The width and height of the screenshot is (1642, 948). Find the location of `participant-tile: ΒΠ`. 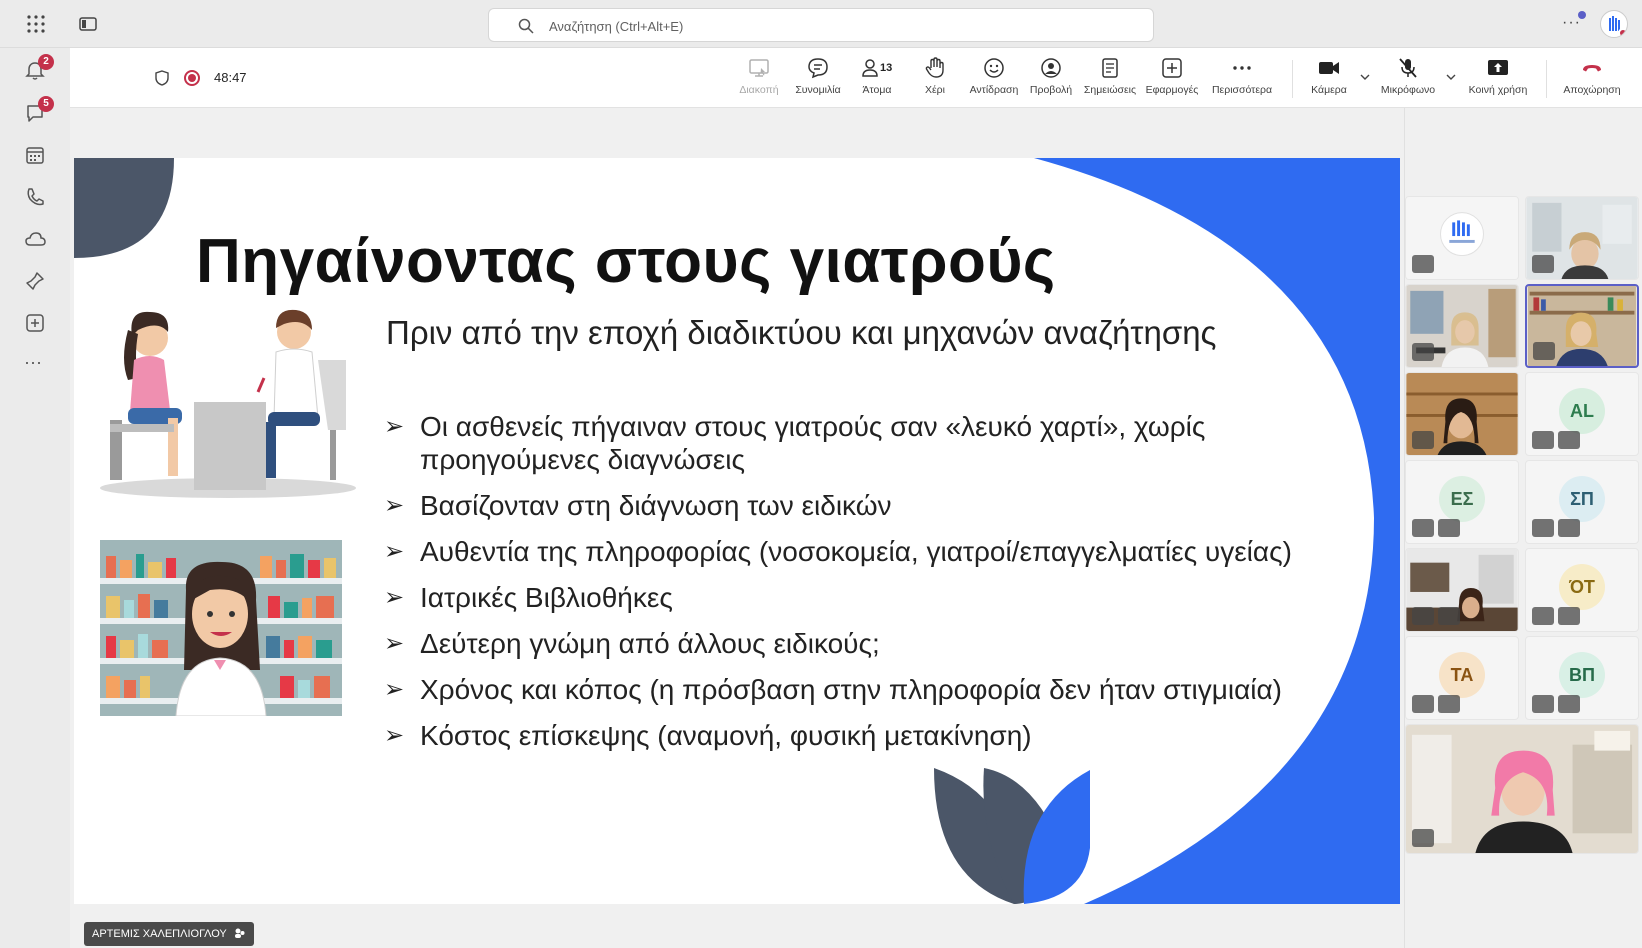

participant-tile: ΒΠ is located at coordinates (1582, 678).